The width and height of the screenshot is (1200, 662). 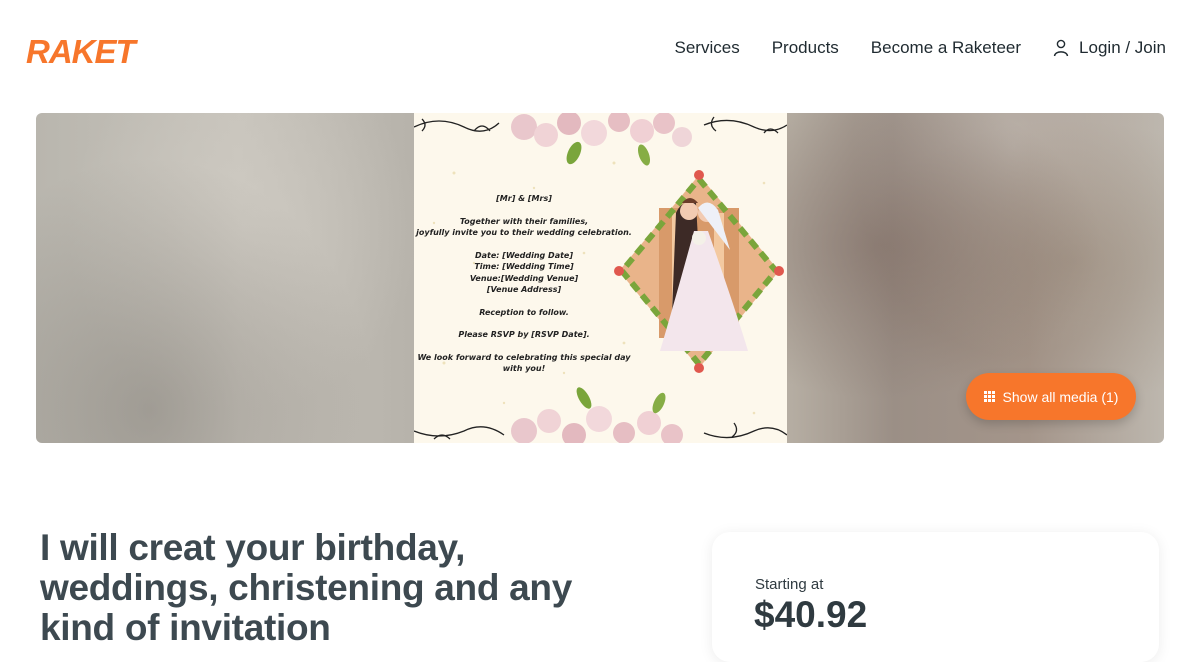 What do you see at coordinates (524, 266) in the screenshot?
I see `invite-line: Time: [Wedding Time]` at bounding box center [524, 266].